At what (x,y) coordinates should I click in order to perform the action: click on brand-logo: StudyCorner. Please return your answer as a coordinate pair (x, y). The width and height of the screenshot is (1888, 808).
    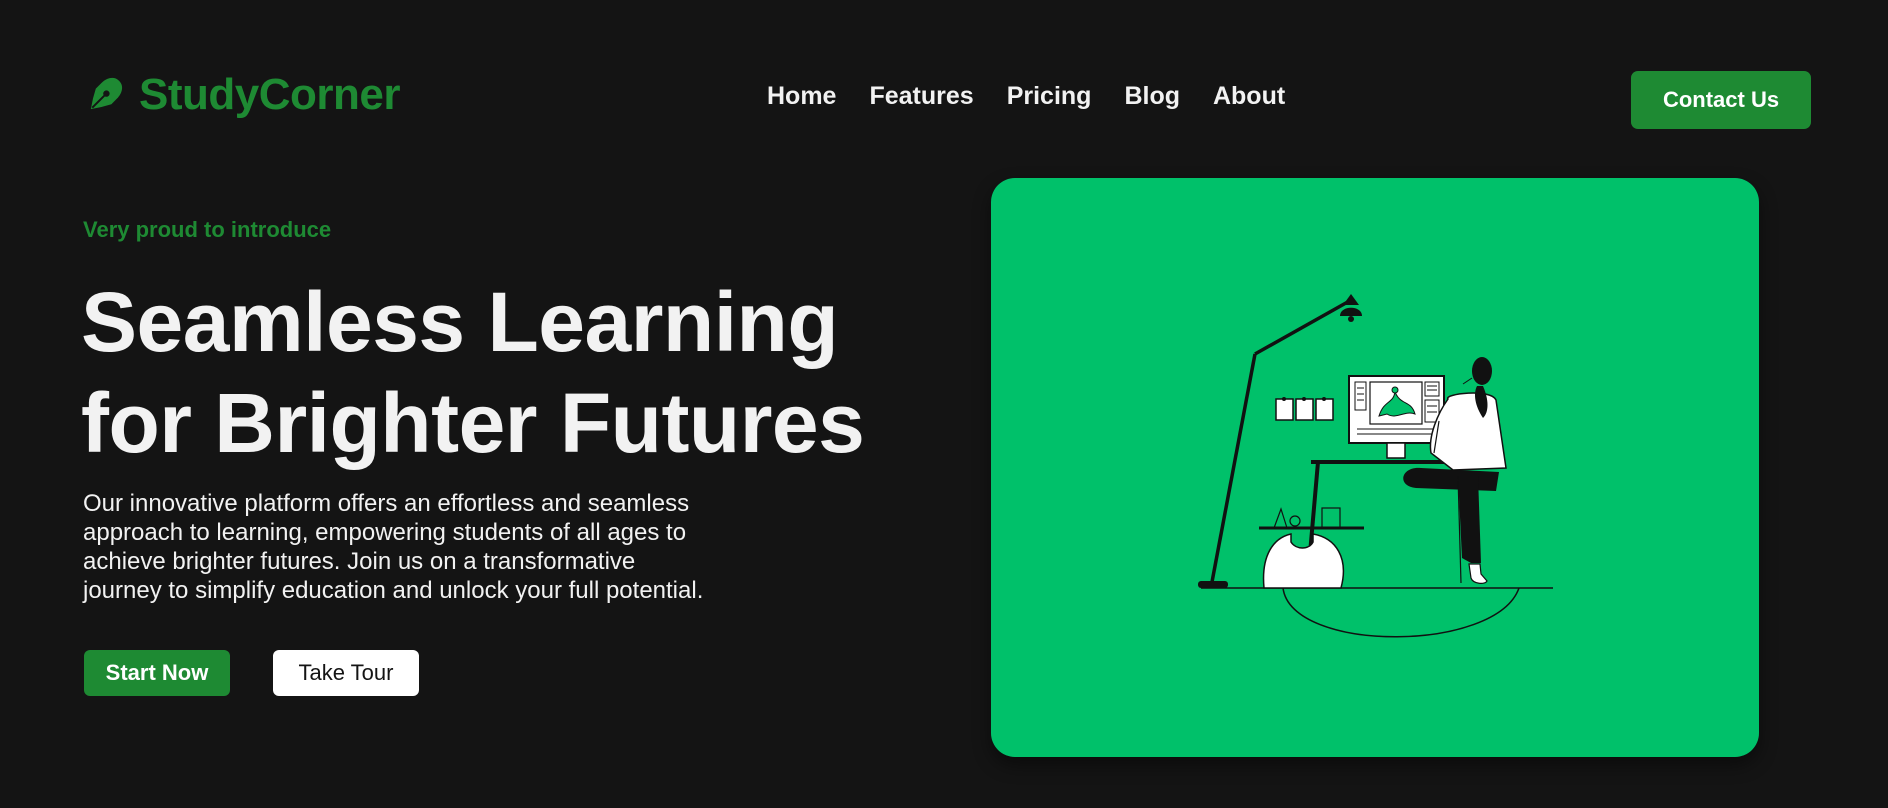
    Looking at the image, I should click on (241, 95).